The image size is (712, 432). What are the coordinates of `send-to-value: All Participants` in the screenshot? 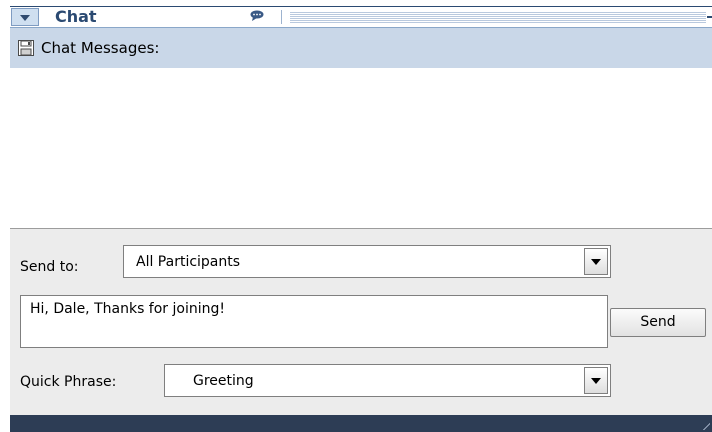 It's located at (188, 262).